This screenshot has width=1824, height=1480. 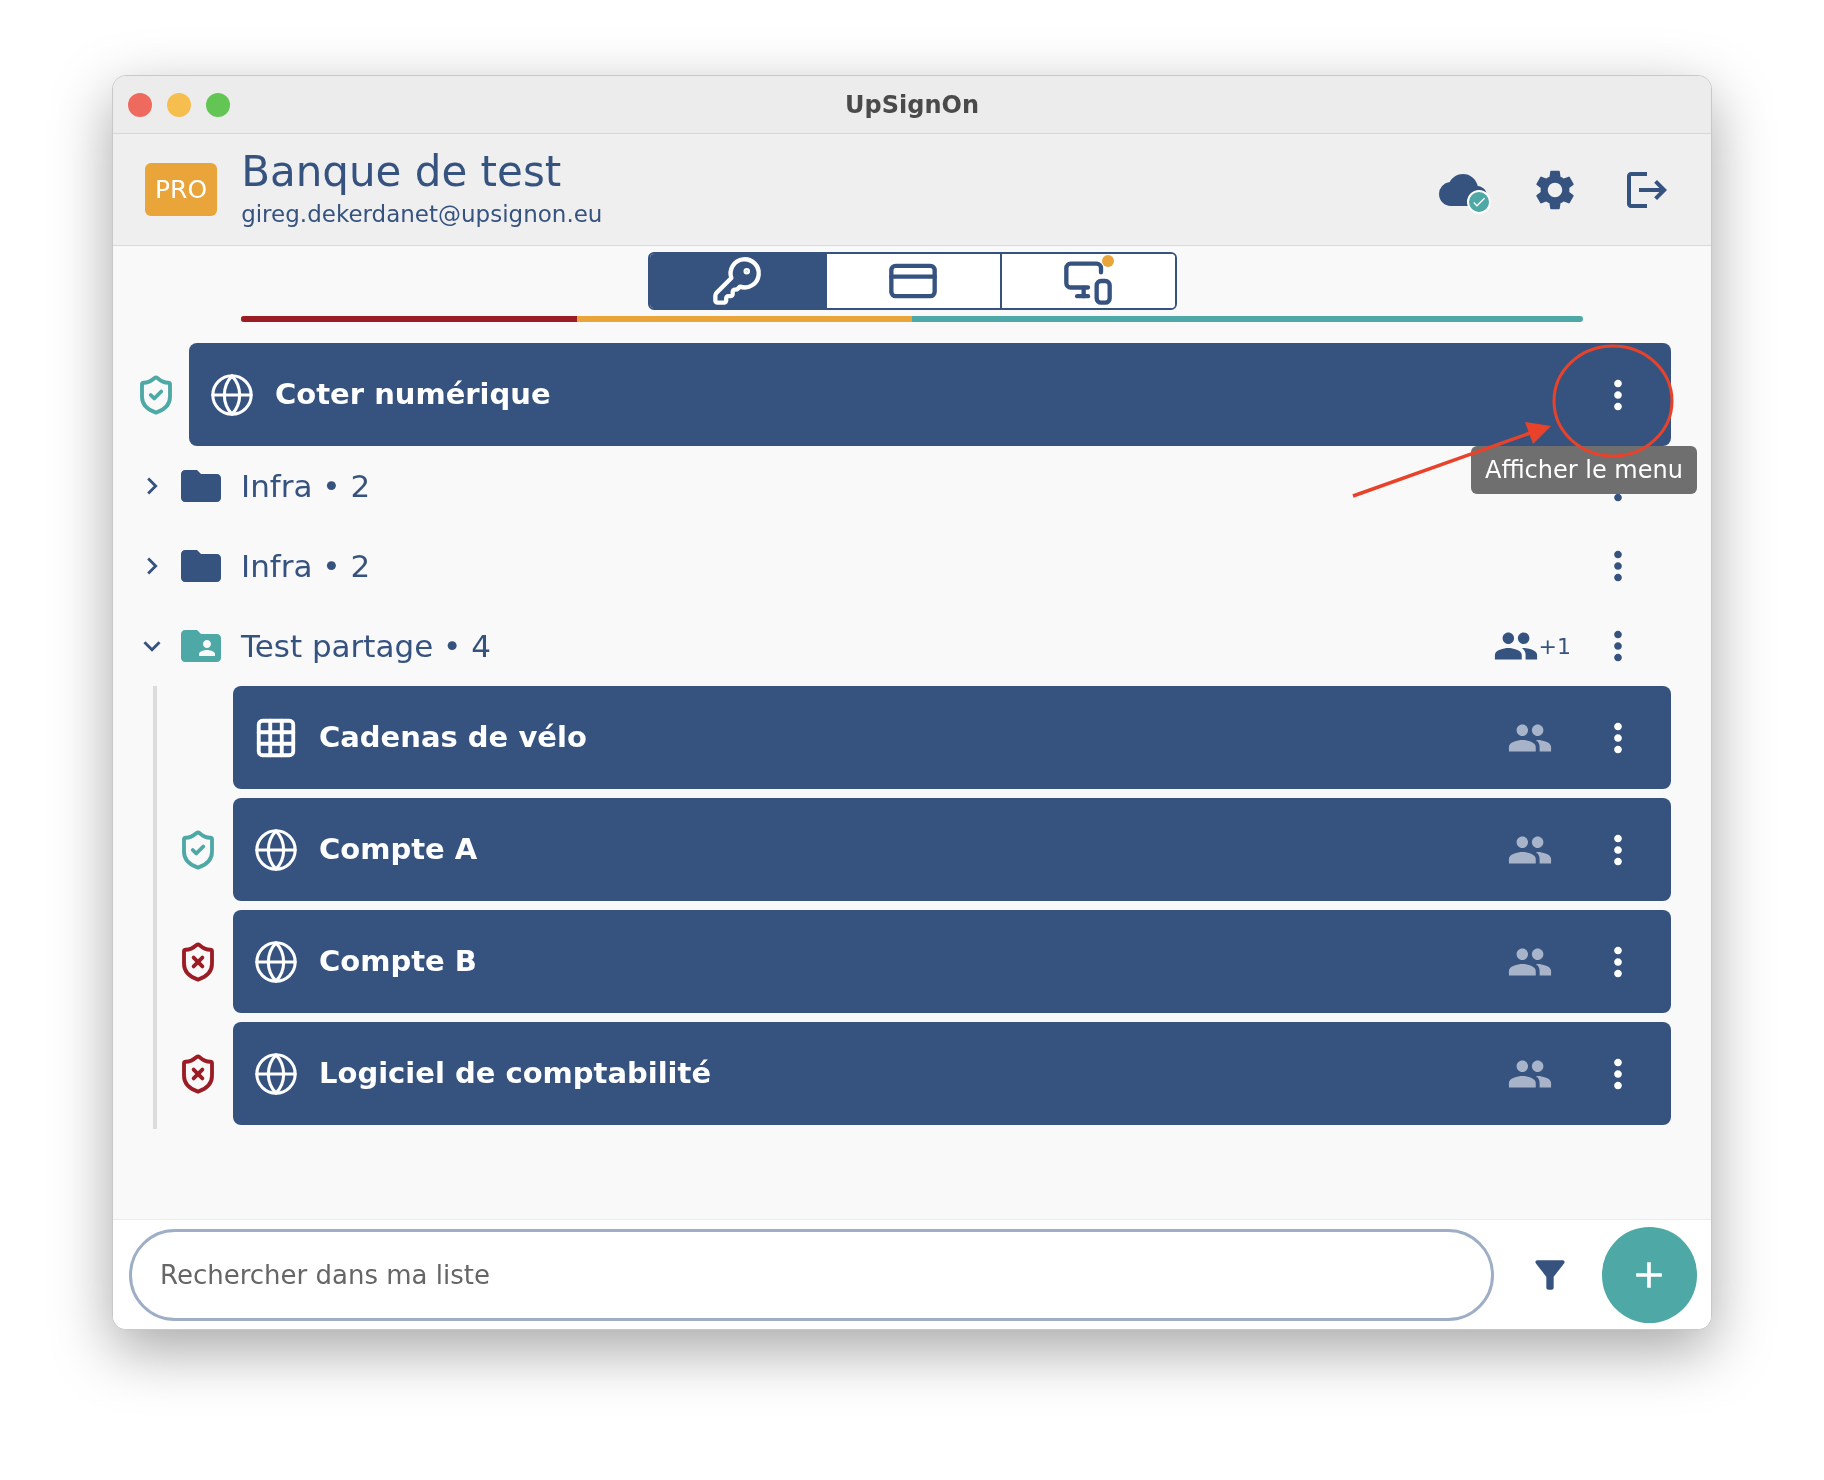 I want to click on entry-row: Compte B, so click(x=952, y=961).